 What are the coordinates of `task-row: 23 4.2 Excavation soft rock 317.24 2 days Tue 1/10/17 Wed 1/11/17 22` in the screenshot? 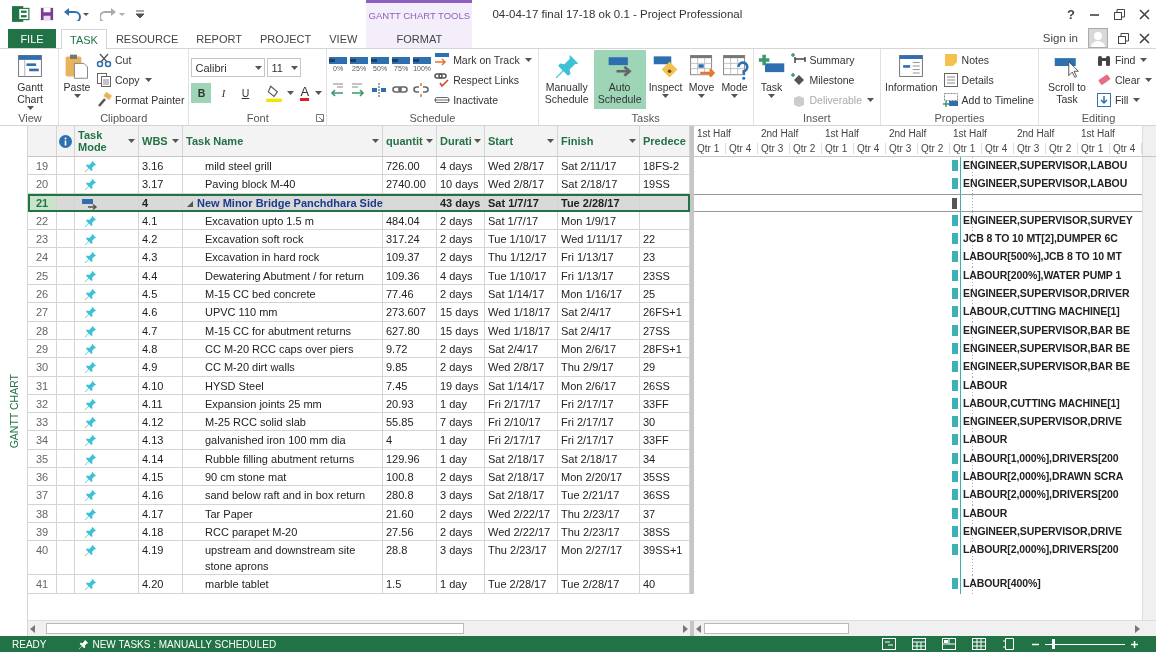 It's located at (359, 239).